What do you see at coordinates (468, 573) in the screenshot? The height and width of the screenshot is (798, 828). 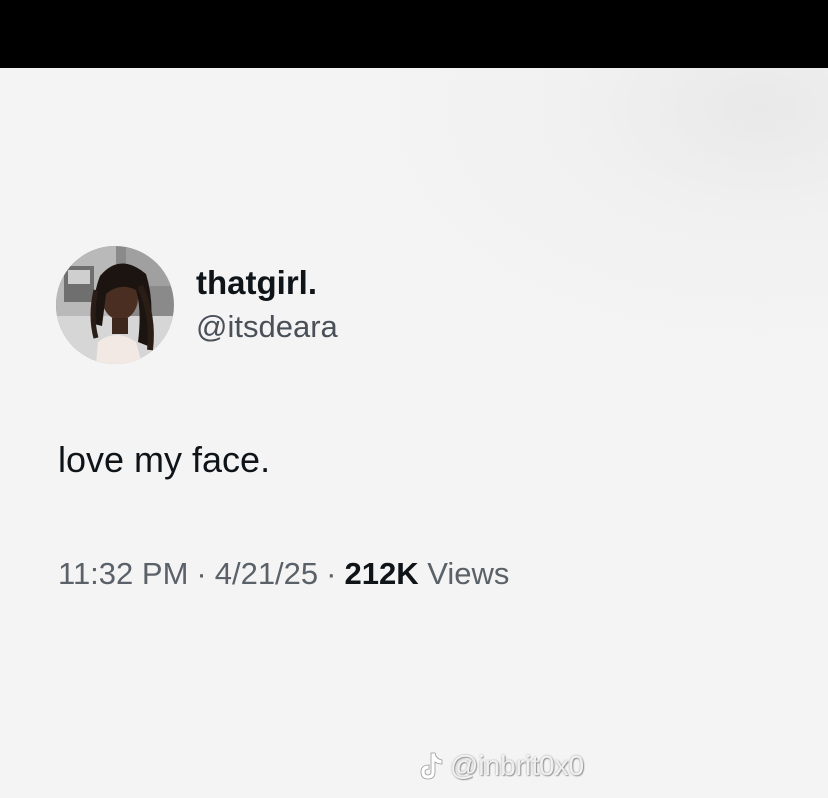 I see `views-label: Views` at bounding box center [468, 573].